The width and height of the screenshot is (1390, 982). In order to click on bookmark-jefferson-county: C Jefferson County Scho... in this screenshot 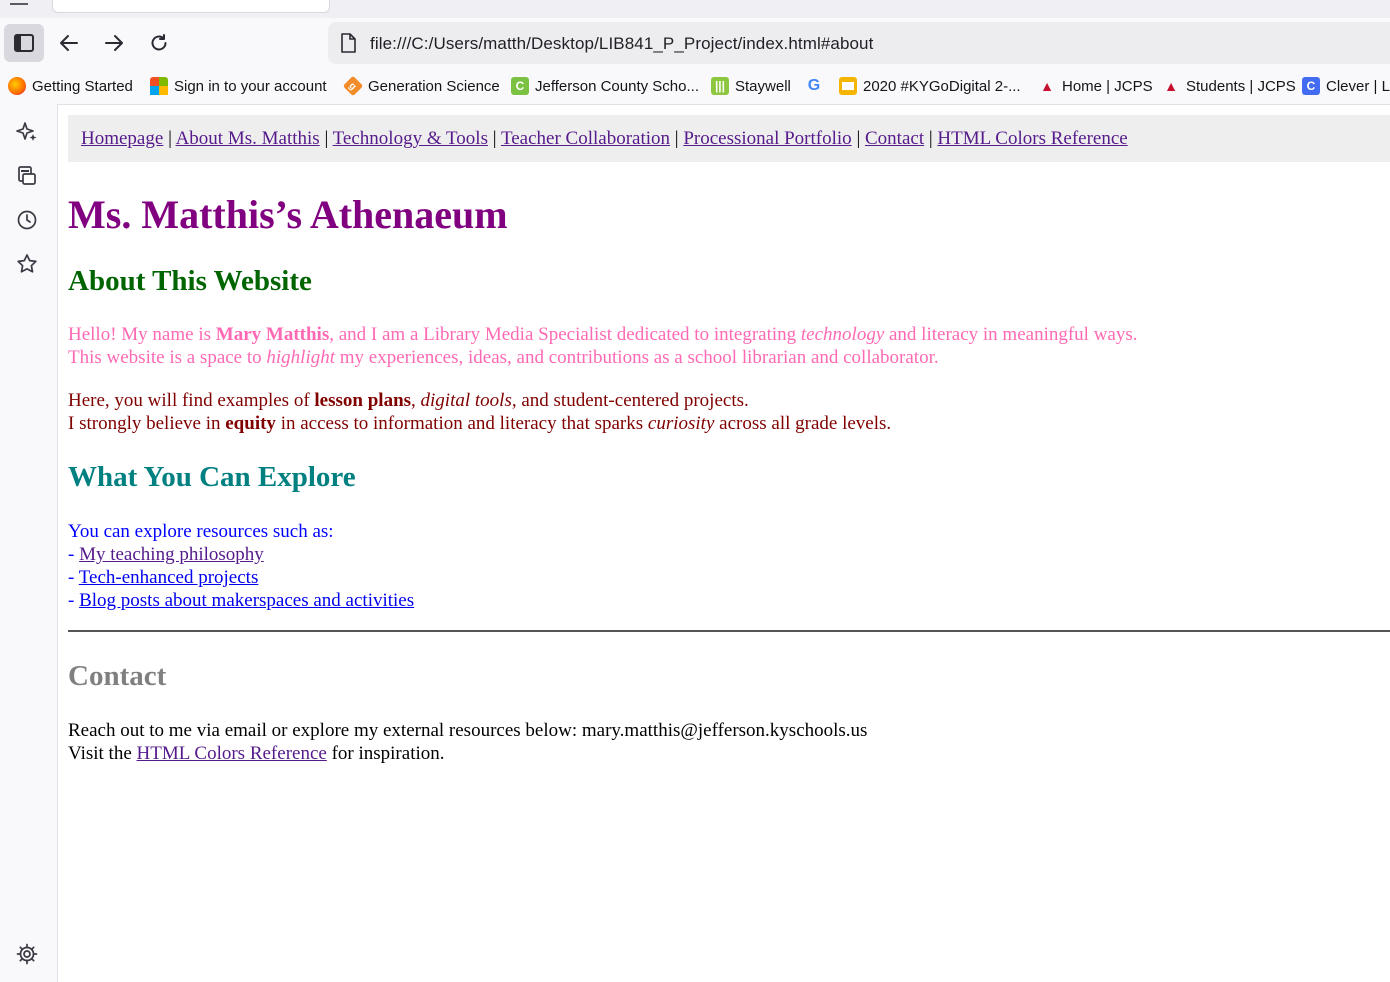, I will do `click(605, 86)`.